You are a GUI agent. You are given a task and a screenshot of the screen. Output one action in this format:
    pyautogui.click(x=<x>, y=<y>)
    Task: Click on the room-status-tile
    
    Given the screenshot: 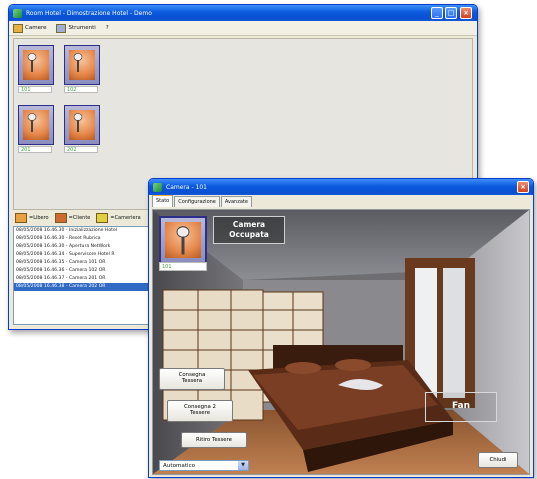 What is the action you would take?
    pyautogui.click(x=183, y=240)
    